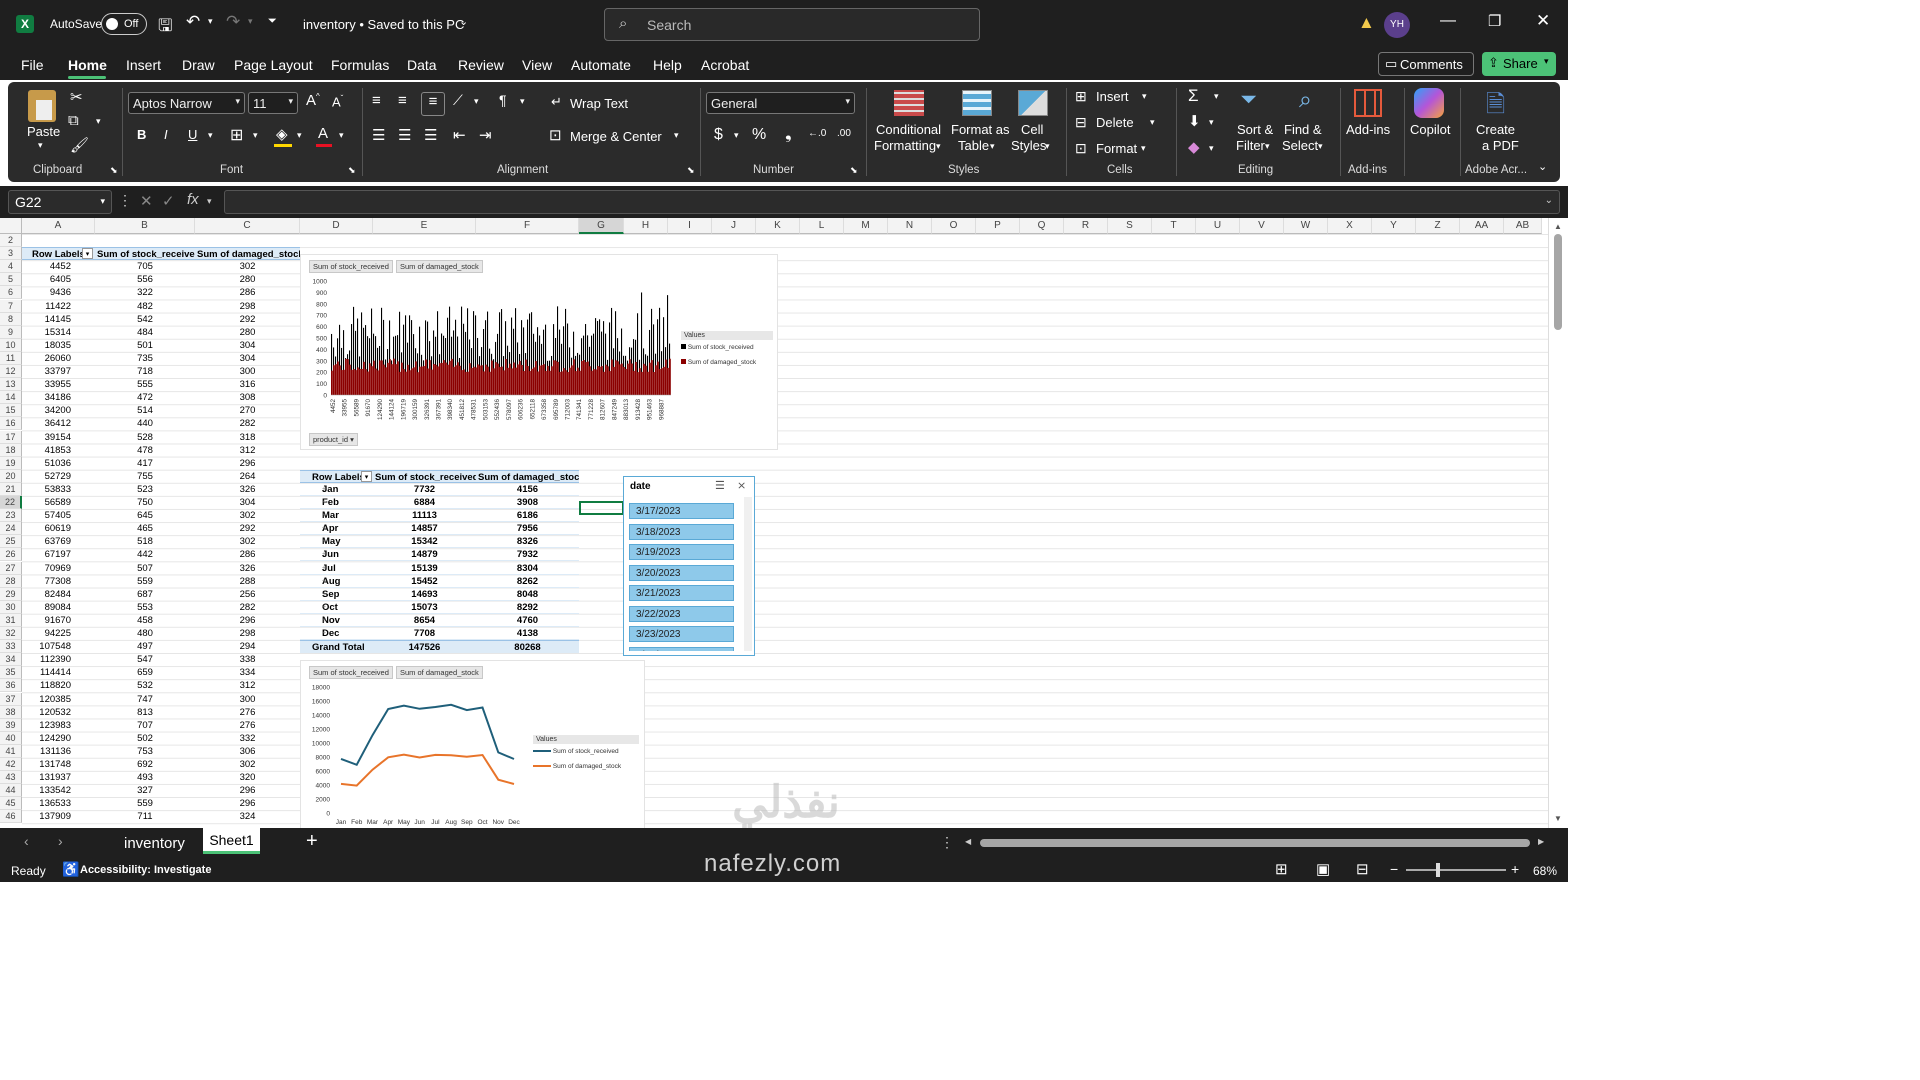 This screenshot has width=1920, height=1080. I want to click on wrap-text-icon: ↵, so click(556, 102).